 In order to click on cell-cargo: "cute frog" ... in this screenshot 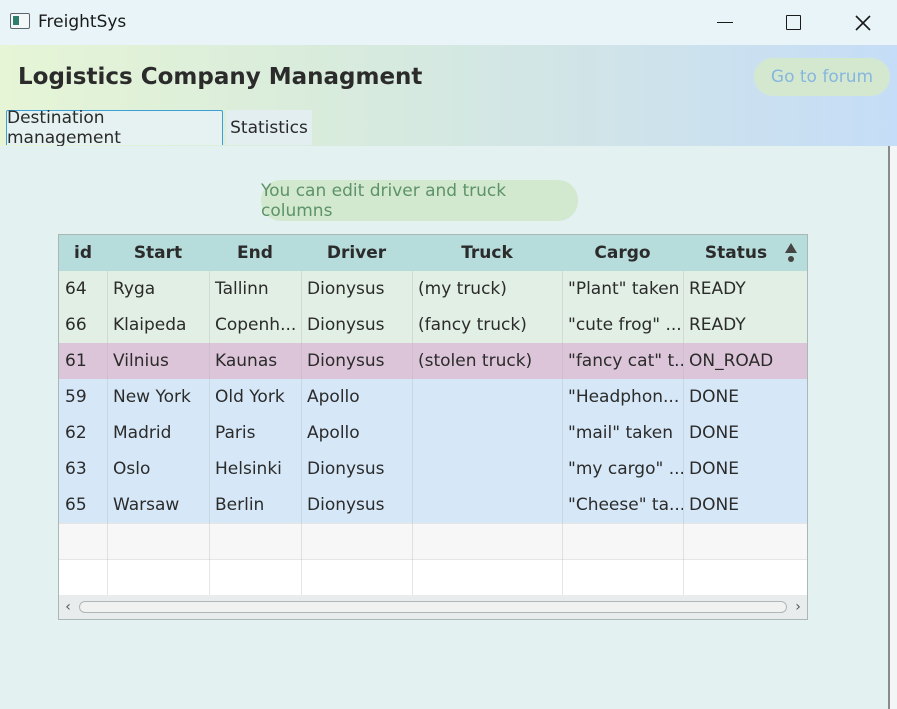, I will do `click(625, 325)`.